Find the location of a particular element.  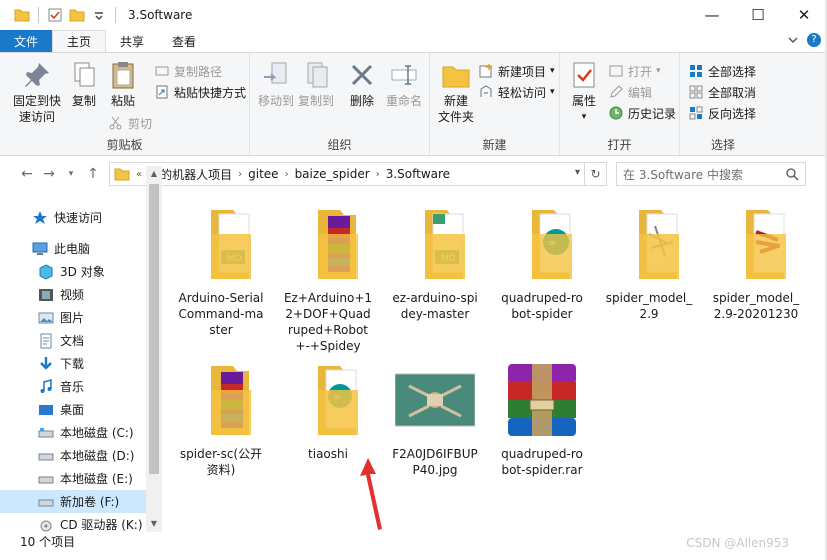

group-label-select: 选择 is located at coordinates (722, 145).